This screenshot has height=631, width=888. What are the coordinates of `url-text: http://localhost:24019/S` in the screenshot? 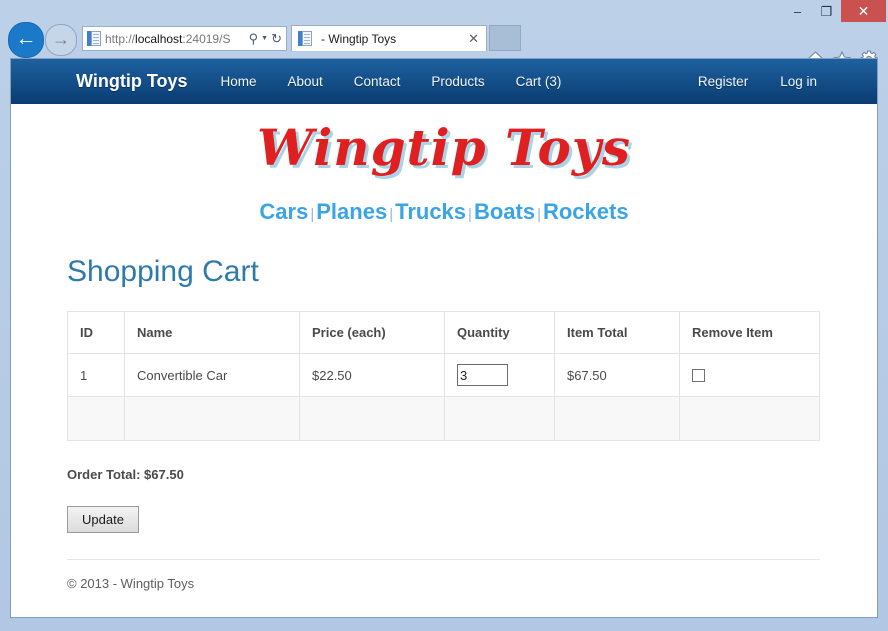 It's located at (177, 39).